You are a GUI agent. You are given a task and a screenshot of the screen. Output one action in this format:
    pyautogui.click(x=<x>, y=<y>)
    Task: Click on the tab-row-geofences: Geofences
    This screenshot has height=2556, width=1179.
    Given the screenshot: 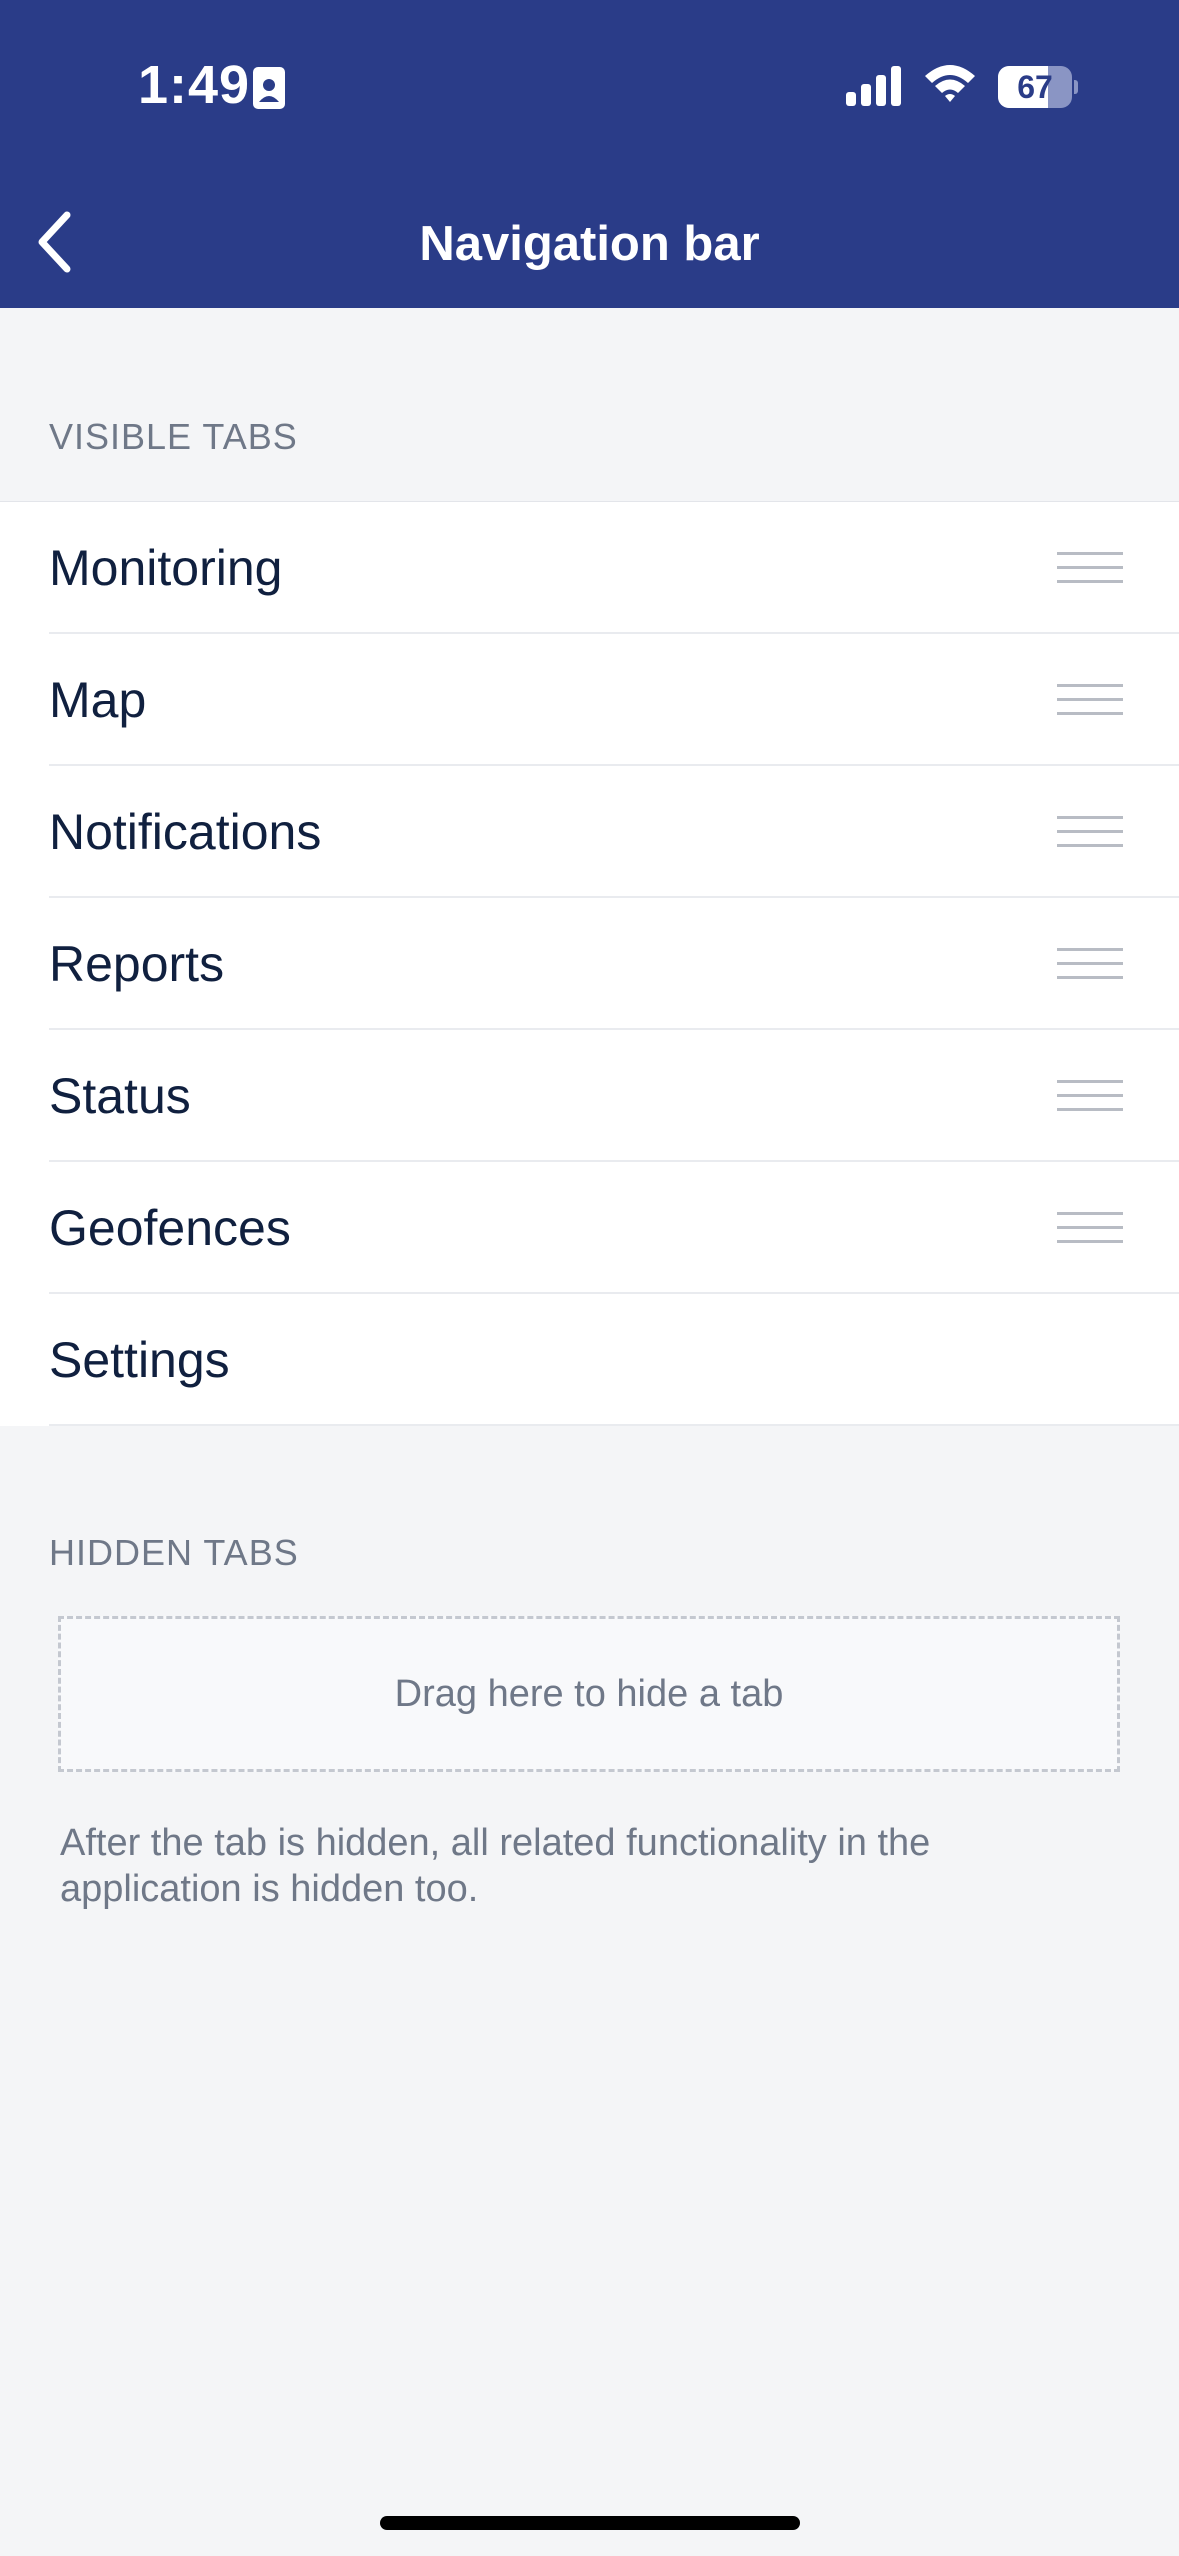 What is the action you would take?
    pyautogui.click(x=589, y=1228)
    